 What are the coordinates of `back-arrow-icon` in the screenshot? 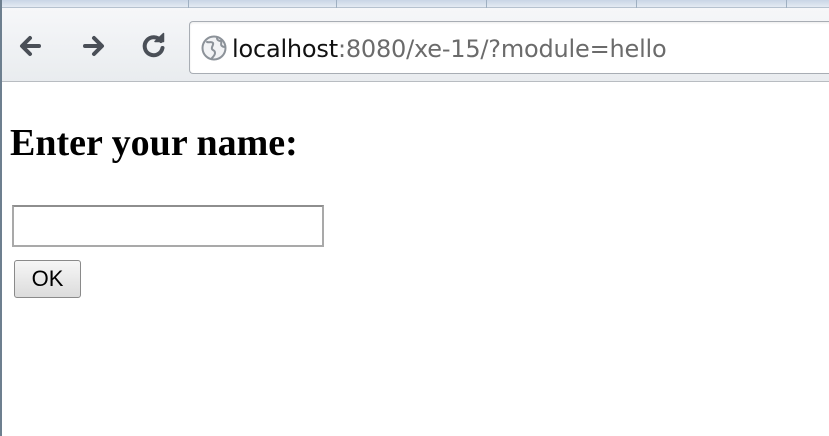 It's located at (30, 46).